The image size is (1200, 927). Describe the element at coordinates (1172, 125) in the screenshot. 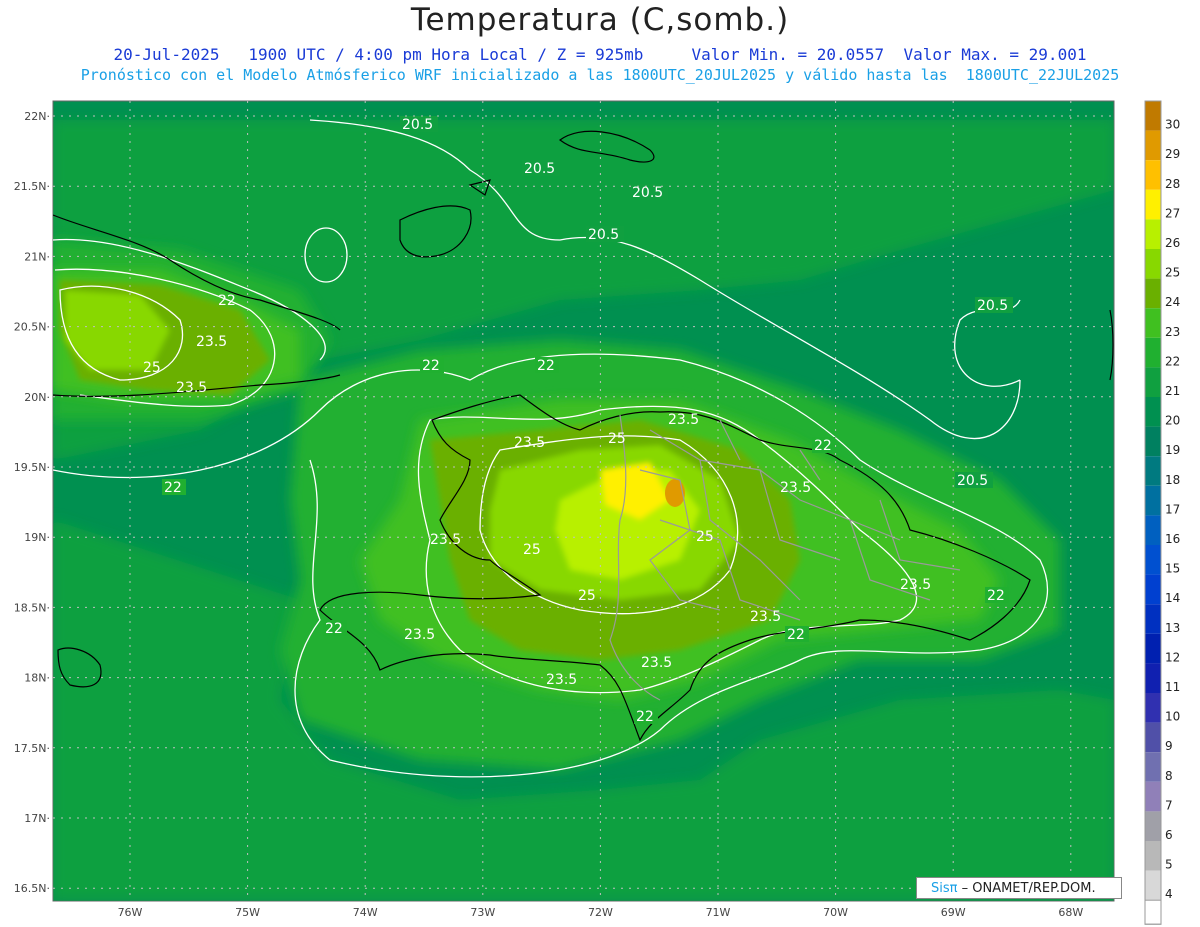

I see `legend-label: 30` at that location.